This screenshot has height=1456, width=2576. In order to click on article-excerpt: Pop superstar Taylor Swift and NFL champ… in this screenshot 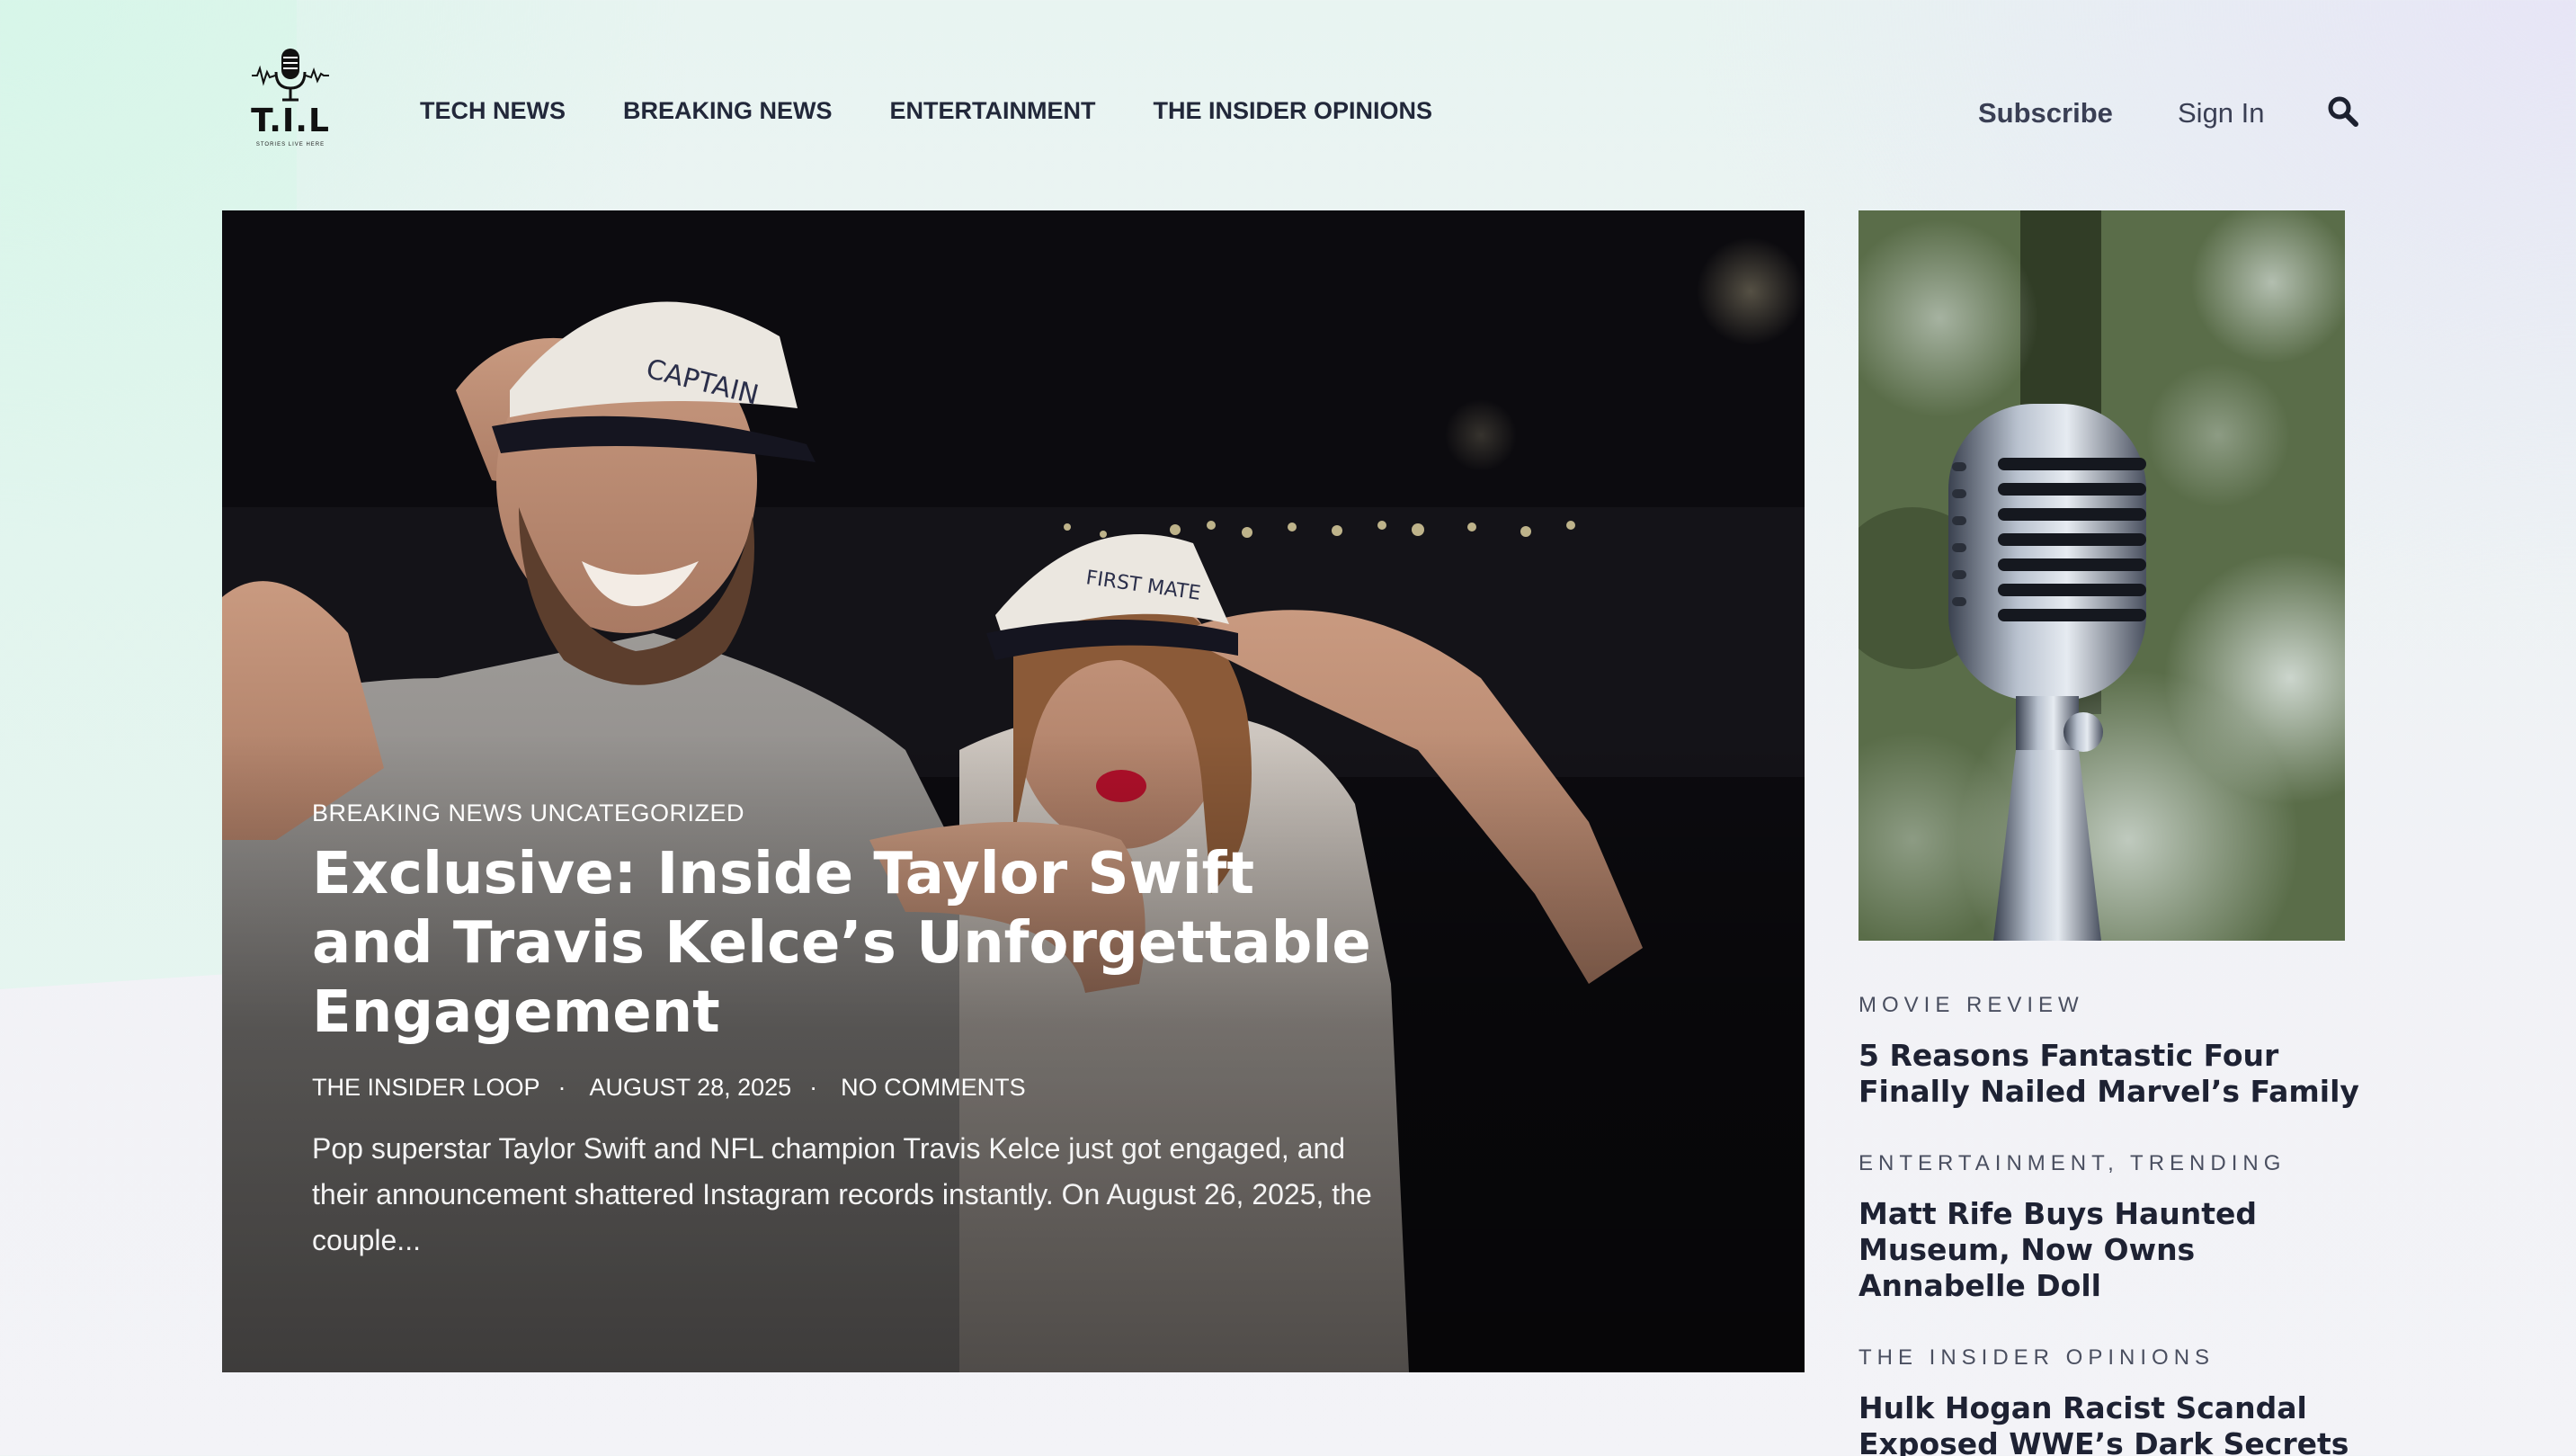, I will do `click(842, 1194)`.